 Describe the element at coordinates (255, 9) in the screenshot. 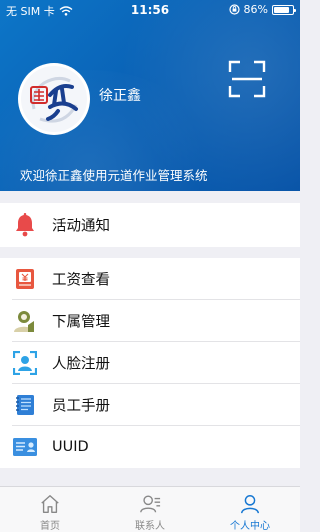

I see `battery-text: 86%` at that location.